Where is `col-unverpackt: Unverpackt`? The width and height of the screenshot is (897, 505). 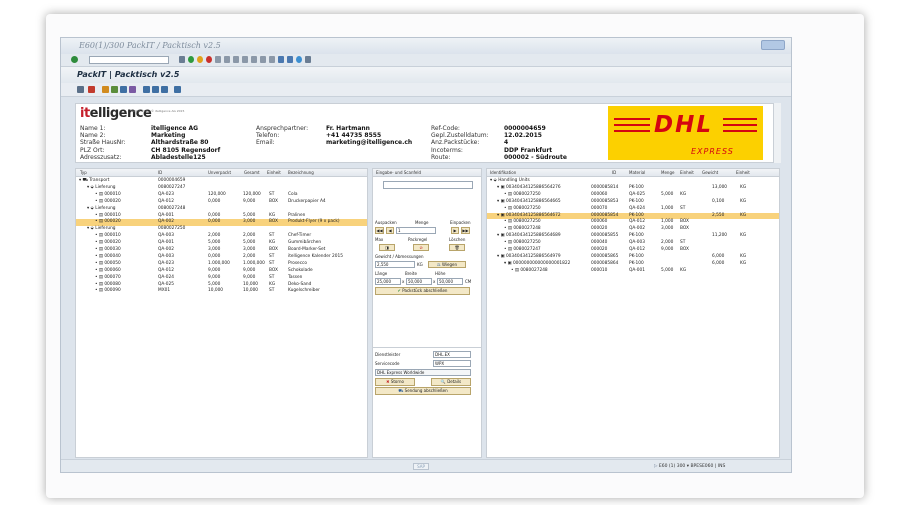 col-unverpackt: Unverpackt is located at coordinates (219, 172).